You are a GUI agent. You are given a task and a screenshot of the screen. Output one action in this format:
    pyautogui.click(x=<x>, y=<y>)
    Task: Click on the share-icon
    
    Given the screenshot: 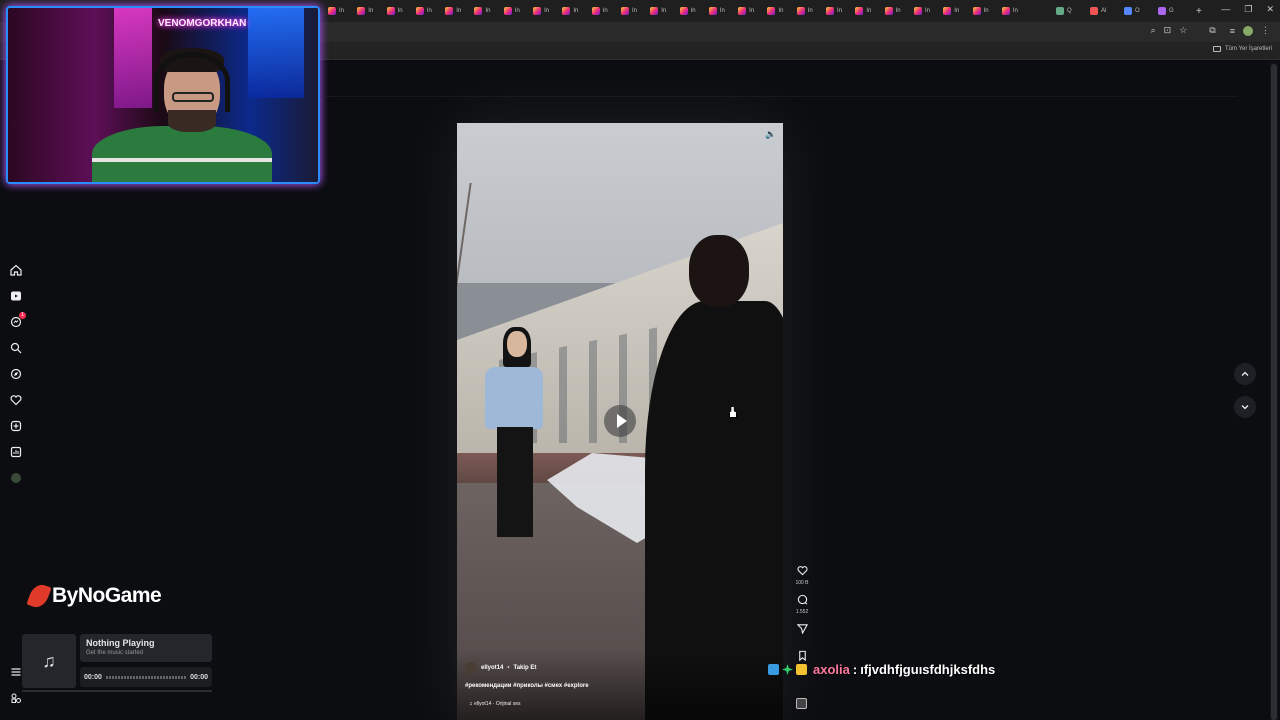 What is the action you would take?
    pyautogui.click(x=802, y=628)
    